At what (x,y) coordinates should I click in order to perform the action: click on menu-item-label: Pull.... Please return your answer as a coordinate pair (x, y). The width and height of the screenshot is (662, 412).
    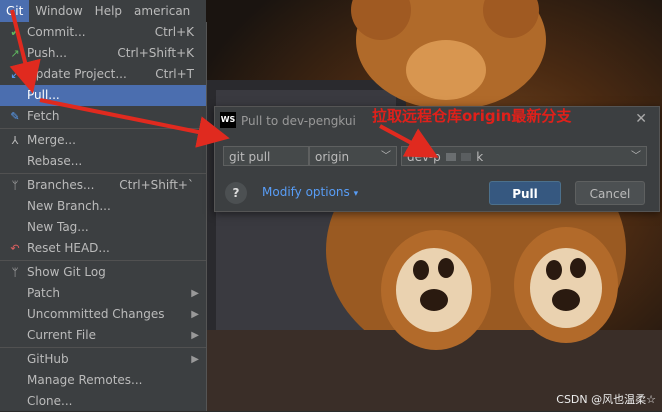
    Looking at the image, I should click on (43, 95).